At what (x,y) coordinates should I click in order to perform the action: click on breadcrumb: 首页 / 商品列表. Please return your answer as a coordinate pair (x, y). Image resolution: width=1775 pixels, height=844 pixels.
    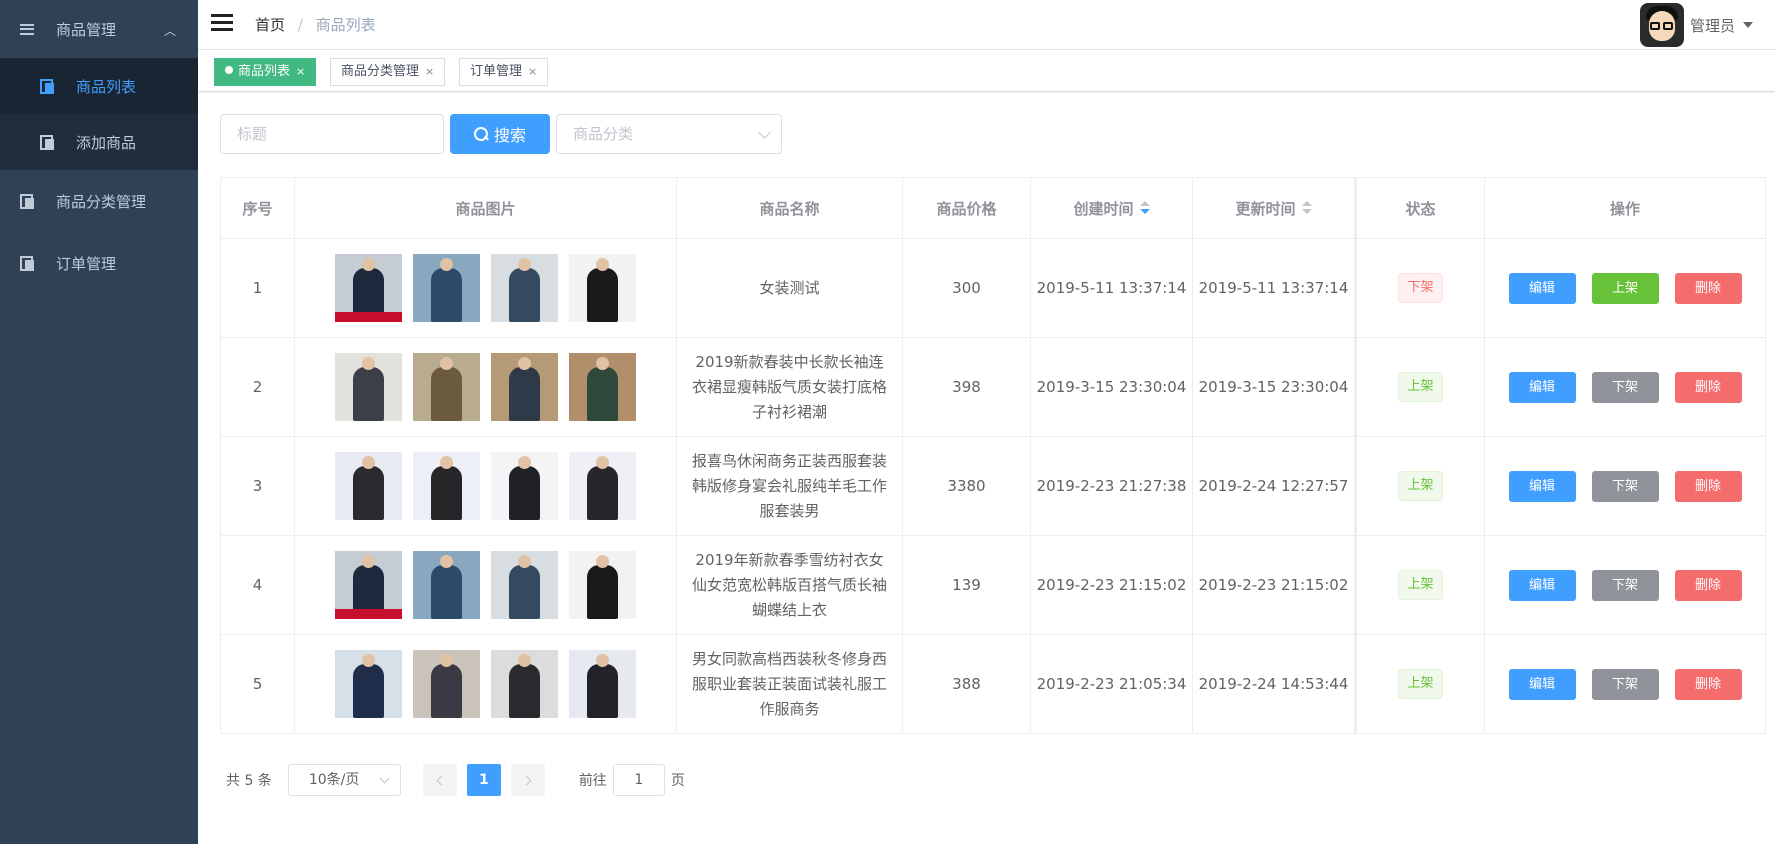
    Looking at the image, I should click on (315, 24).